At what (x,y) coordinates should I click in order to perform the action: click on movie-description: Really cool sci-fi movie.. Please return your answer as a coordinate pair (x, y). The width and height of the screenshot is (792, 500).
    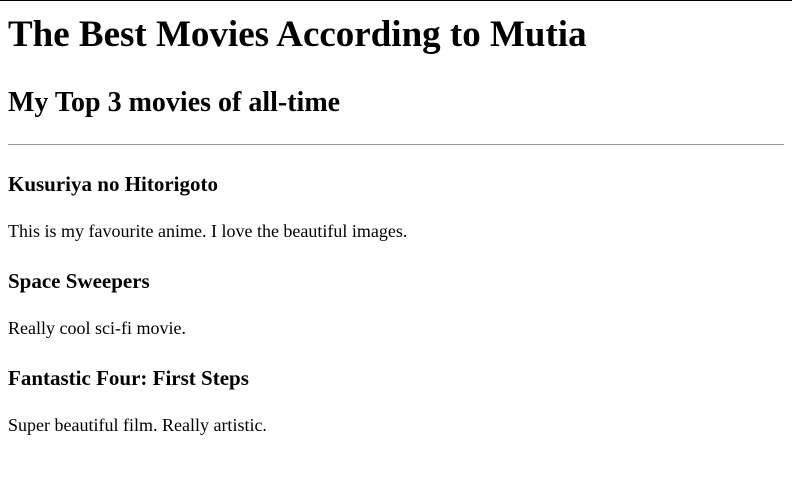
    Looking at the image, I should click on (97, 328).